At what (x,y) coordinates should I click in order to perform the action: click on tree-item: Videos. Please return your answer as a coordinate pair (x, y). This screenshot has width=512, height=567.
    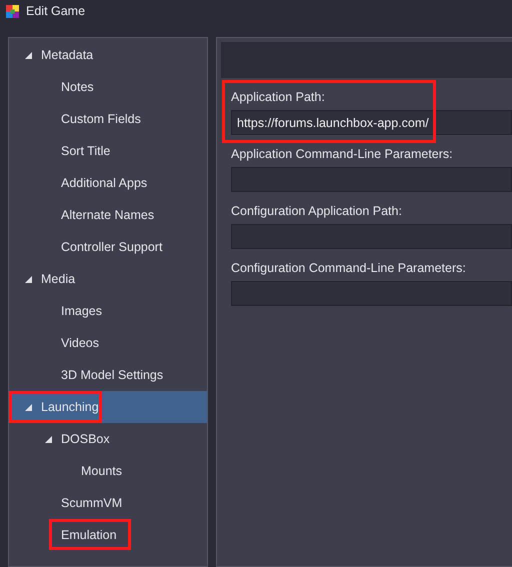
    Looking at the image, I should click on (108, 343).